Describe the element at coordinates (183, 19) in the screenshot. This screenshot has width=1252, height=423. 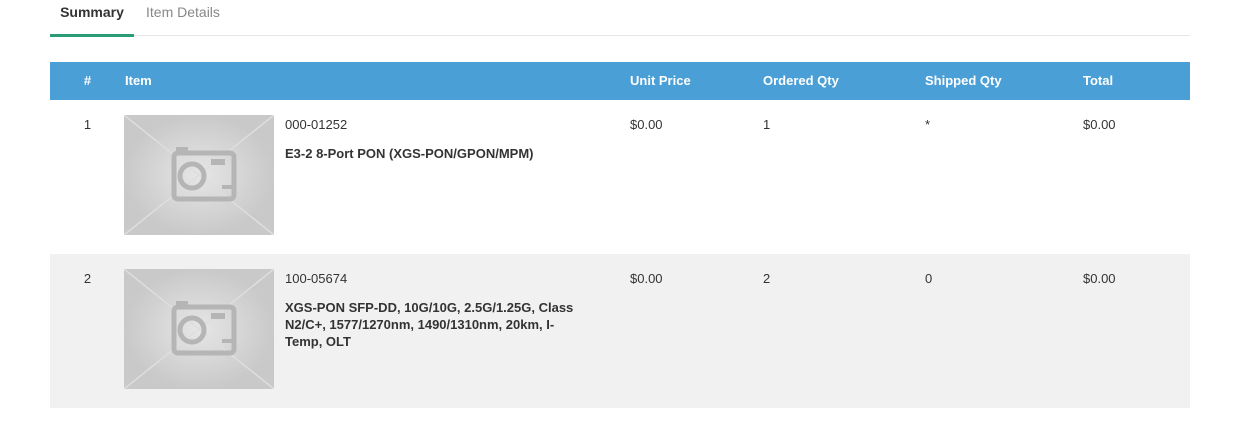
I see `tab-item-details: Item Details` at that location.